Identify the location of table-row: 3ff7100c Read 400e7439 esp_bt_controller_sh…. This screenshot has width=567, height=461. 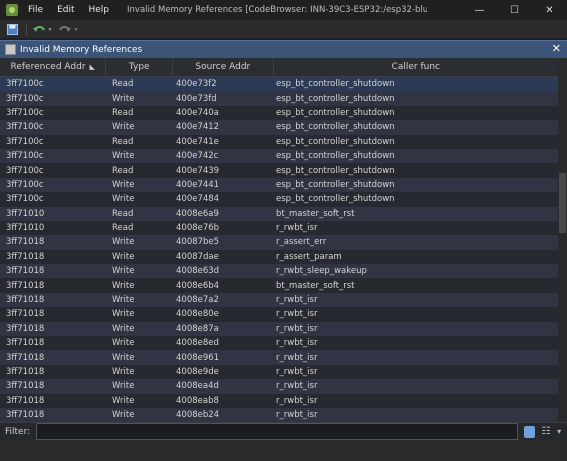
(279, 170).